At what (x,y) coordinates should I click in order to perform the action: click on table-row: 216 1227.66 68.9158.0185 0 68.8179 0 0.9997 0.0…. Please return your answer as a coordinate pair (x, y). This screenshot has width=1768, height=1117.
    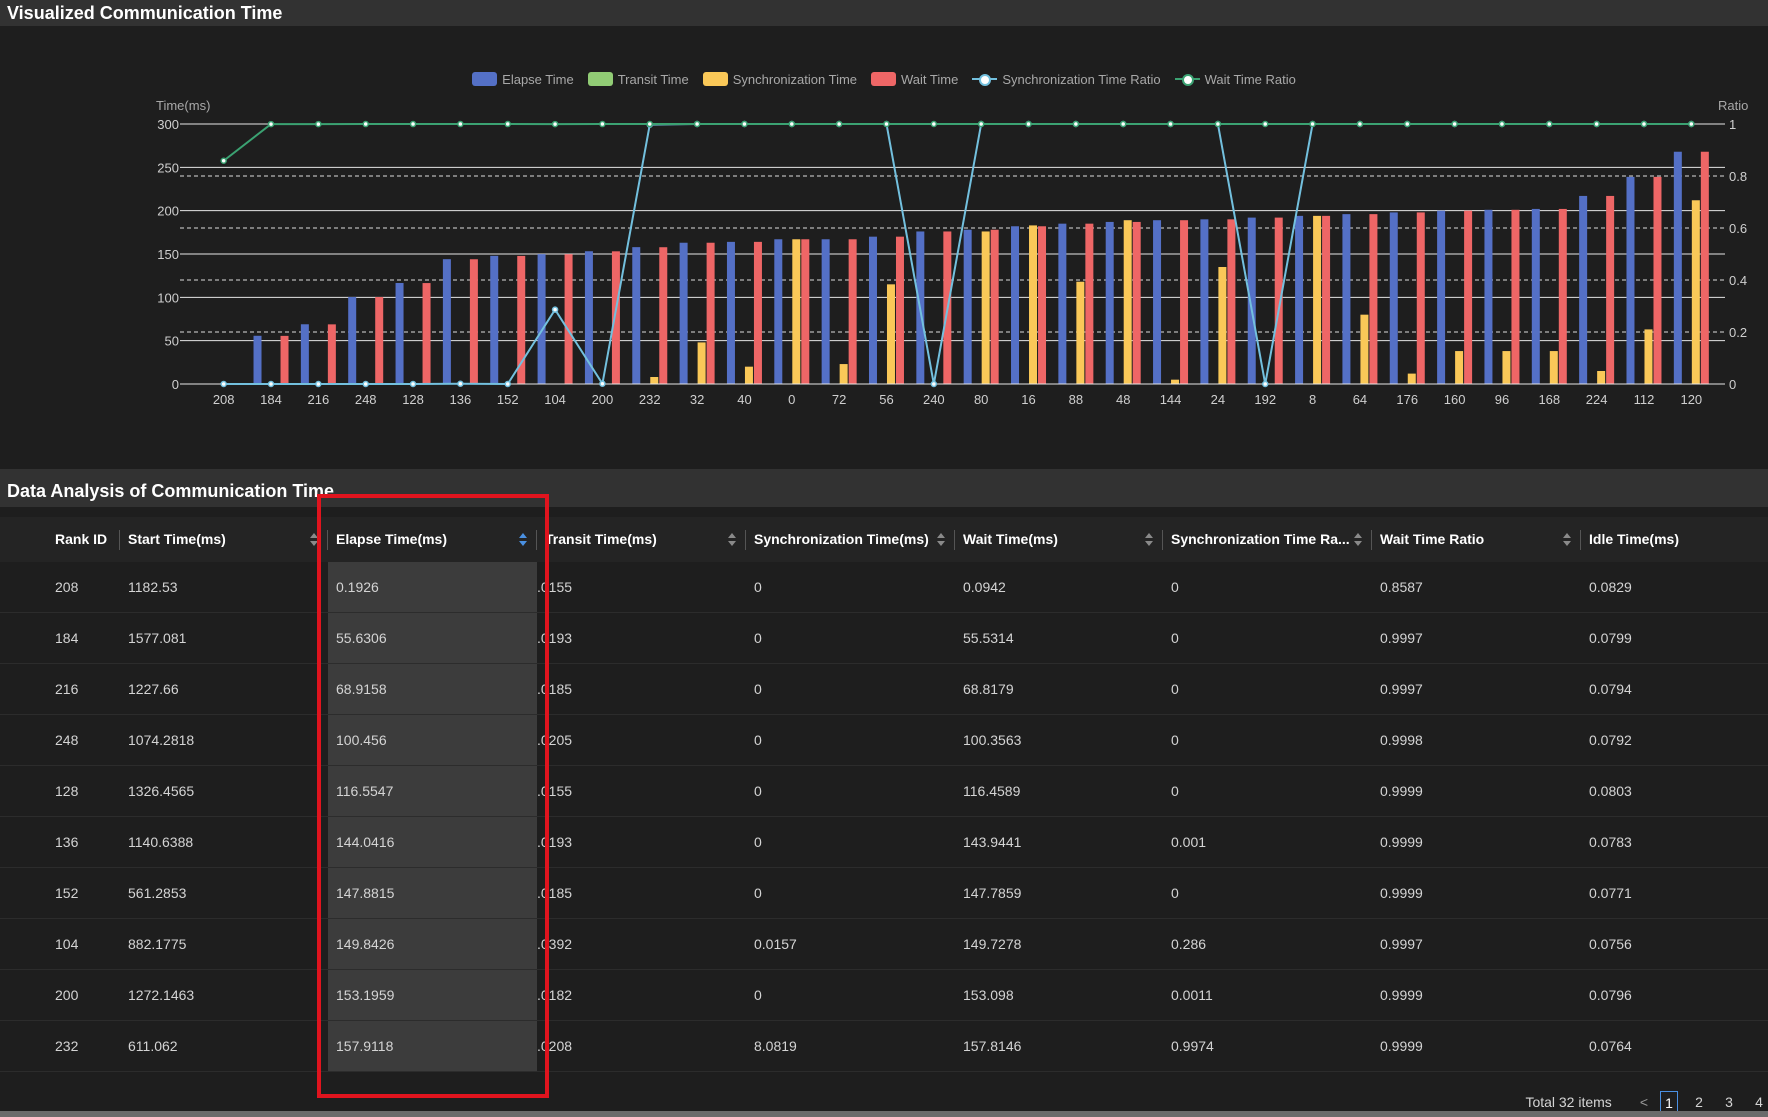
    Looking at the image, I should click on (884, 689).